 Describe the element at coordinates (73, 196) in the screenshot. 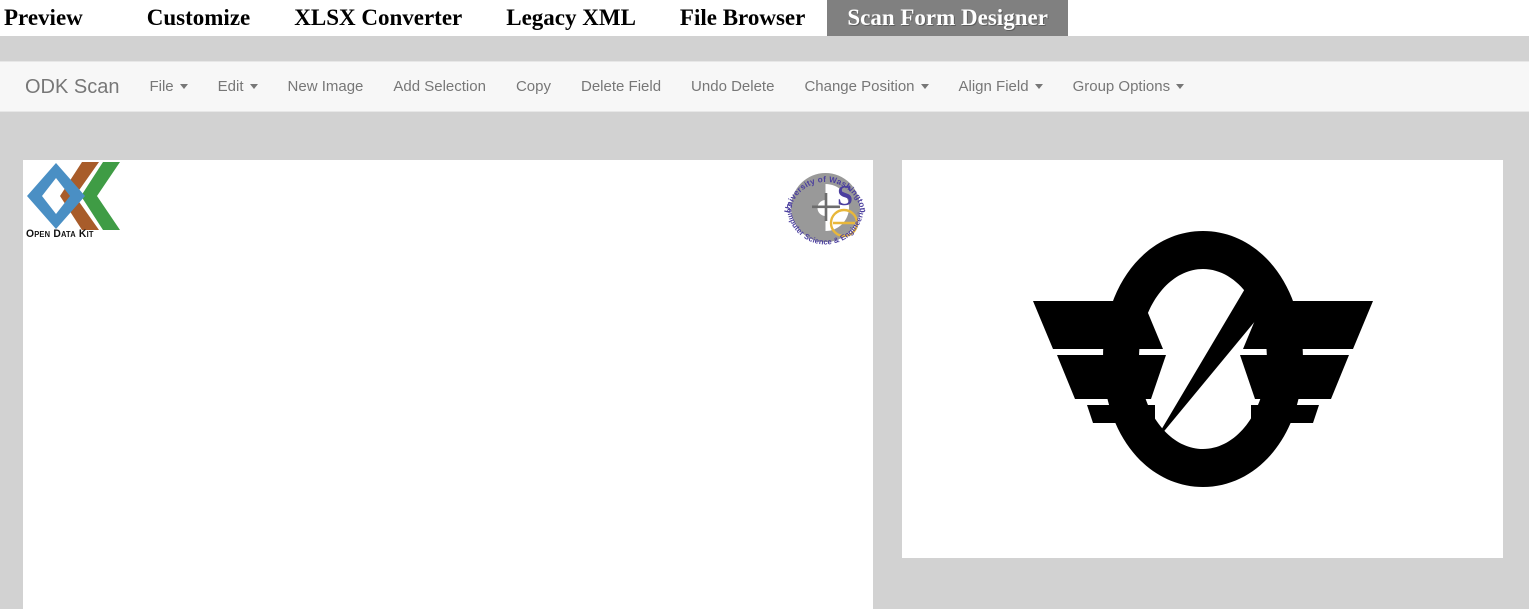

I see `odk-logo-icon` at that location.